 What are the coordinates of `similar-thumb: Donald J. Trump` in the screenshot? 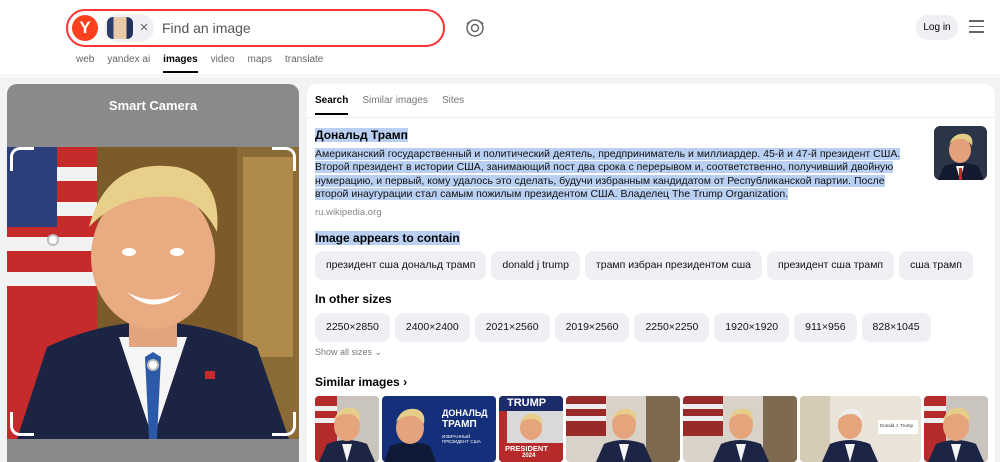 It's located at (860, 429).